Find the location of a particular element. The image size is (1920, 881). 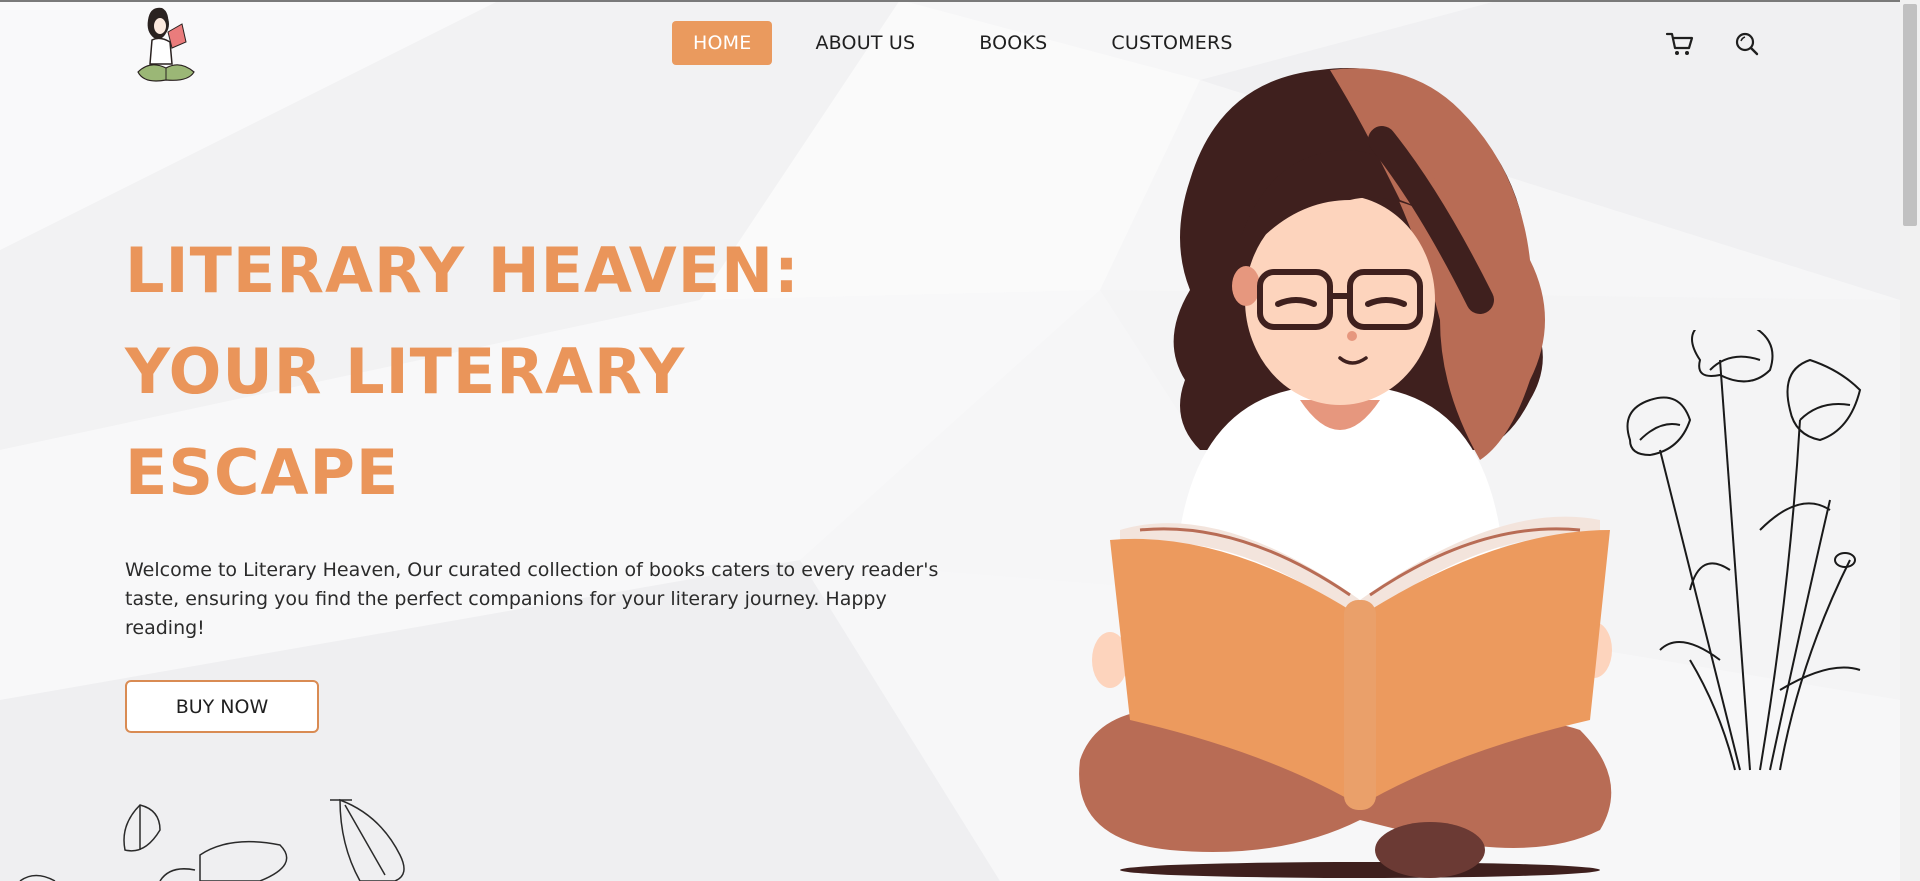

nav-customers: CUSTOMERS is located at coordinates (1171, 43).